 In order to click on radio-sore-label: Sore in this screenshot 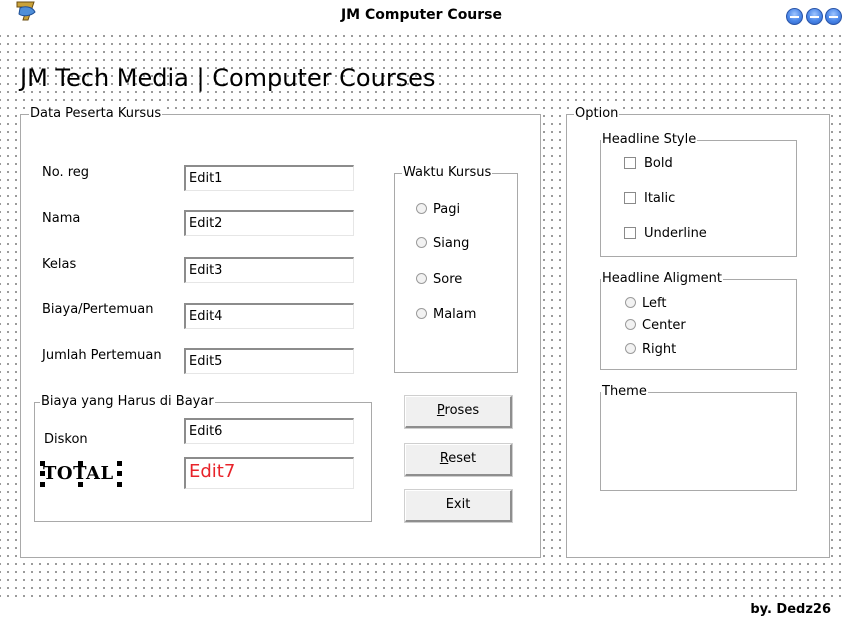, I will do `click(448, 279)`.